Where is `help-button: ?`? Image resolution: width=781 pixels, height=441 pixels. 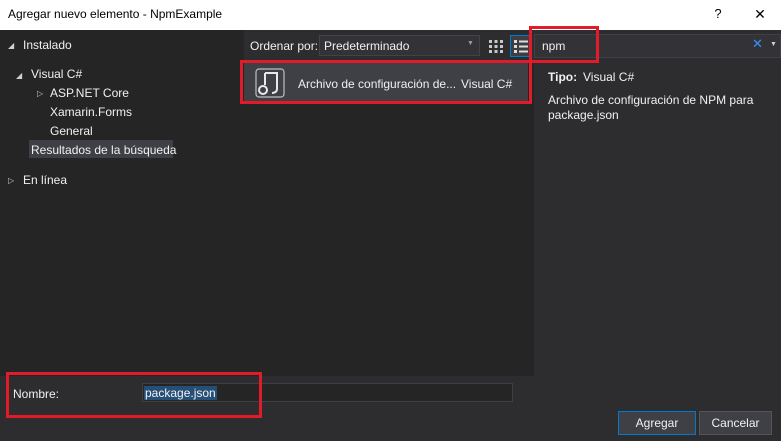 help-button: ? is located at coordinates (718, 14).